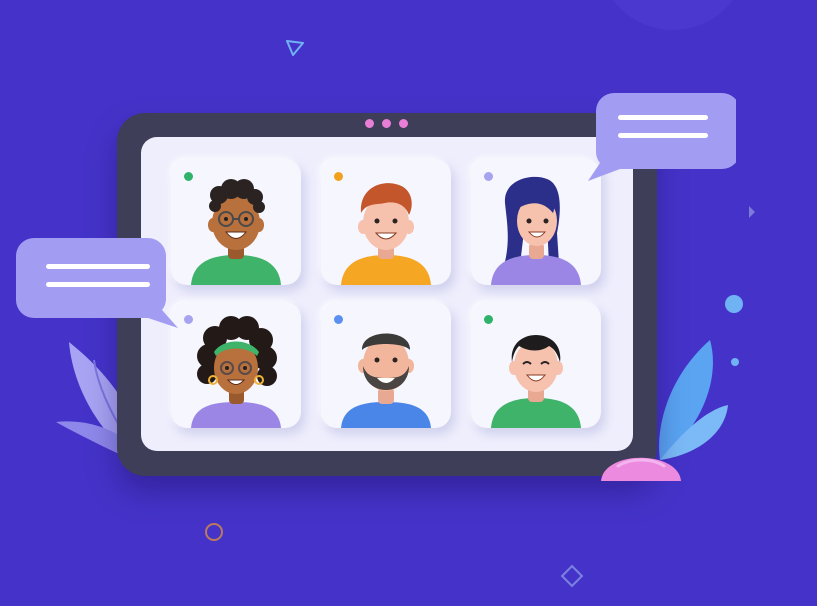 Image resolution: width=817 pixels, height=606 pixels. What do you see at coordinates (236, 232) in the screenshot?
I see `man-curly-hair-glasses-avatar-icon` at bounding box center [236, 232].